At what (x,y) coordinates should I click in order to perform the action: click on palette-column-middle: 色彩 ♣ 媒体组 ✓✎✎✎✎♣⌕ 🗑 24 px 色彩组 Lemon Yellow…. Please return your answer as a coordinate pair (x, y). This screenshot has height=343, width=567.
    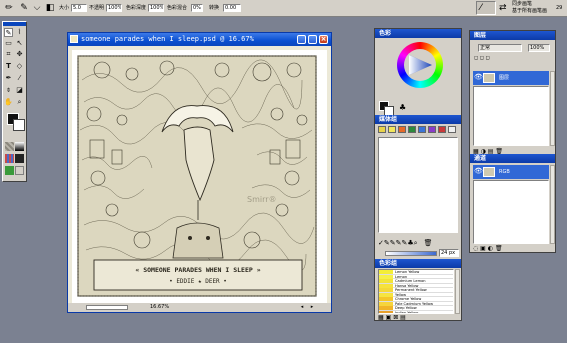
    Looking at the image, I should click on (418, 174).